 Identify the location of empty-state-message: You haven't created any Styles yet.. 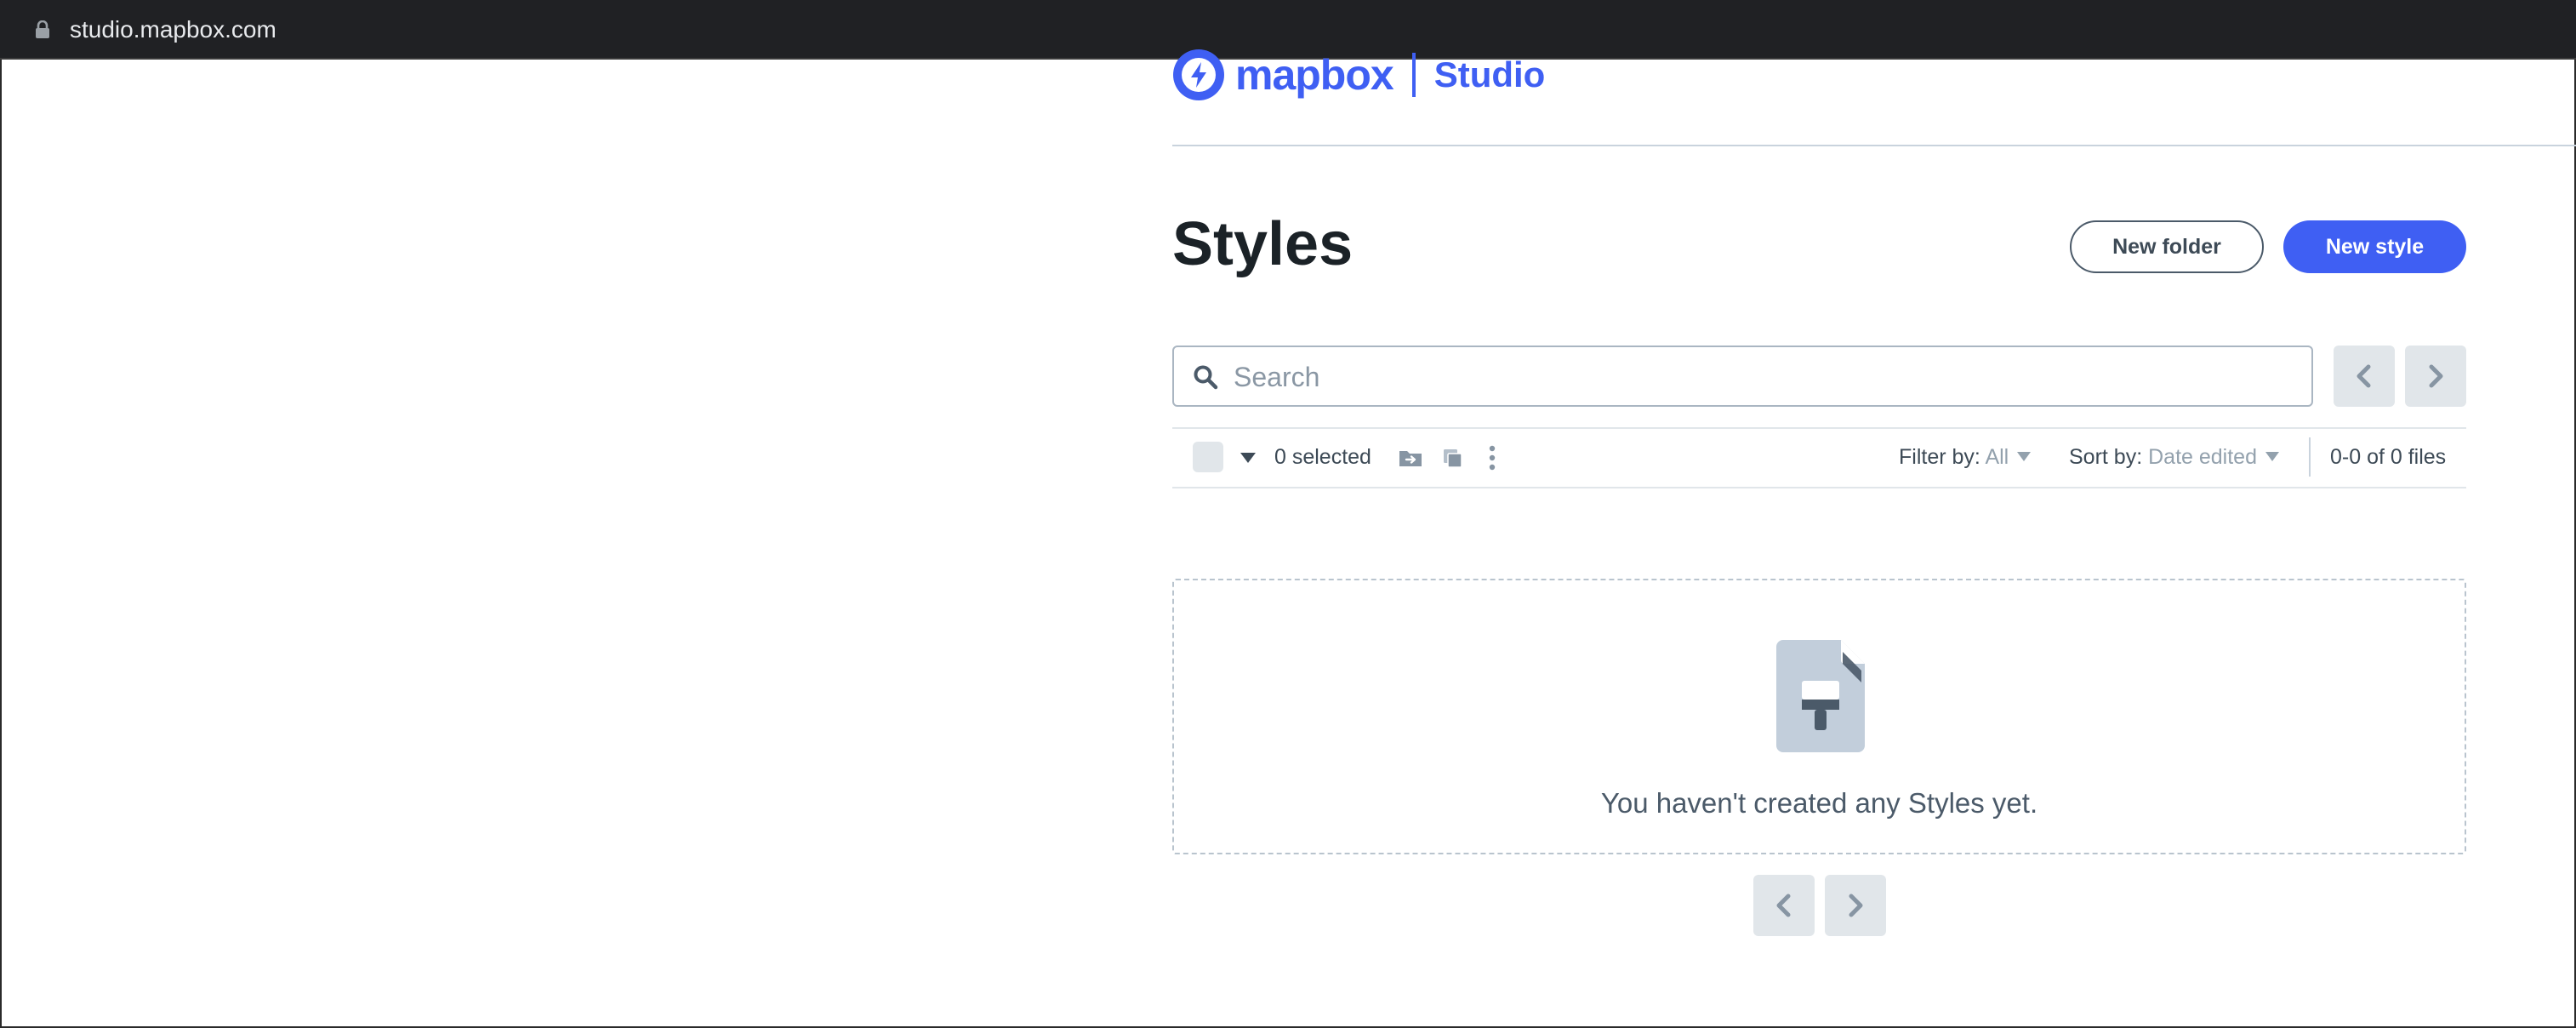
(1819, 803).